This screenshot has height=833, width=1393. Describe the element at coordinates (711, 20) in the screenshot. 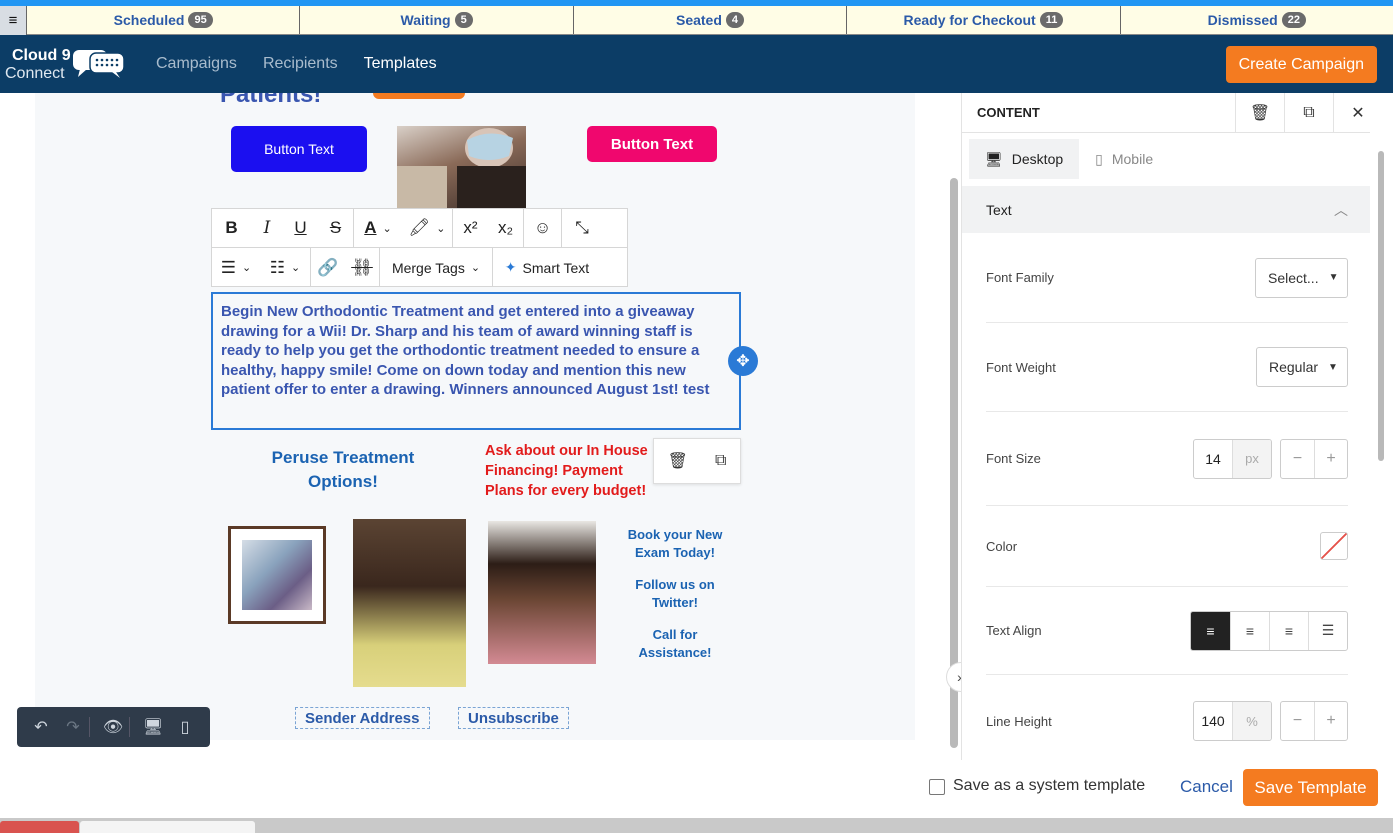

I see `status-seated: Seated 4` at that location.